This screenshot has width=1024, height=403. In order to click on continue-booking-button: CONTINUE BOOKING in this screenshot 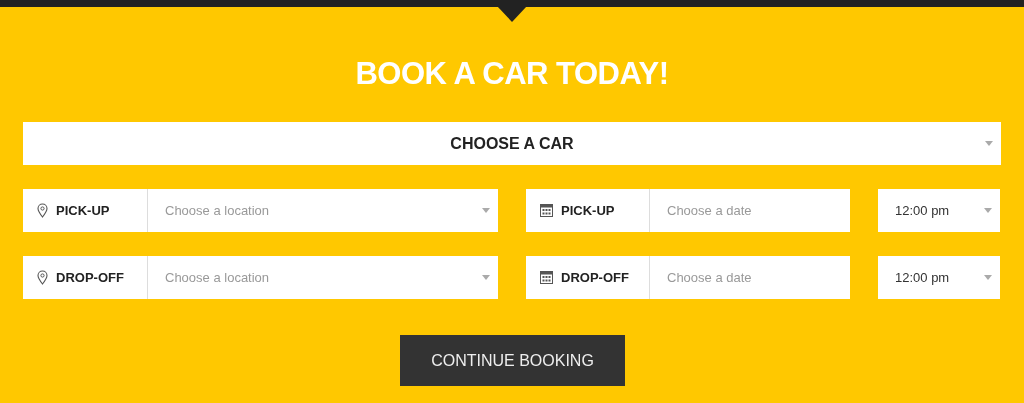, I will do `click(512, 360)`.